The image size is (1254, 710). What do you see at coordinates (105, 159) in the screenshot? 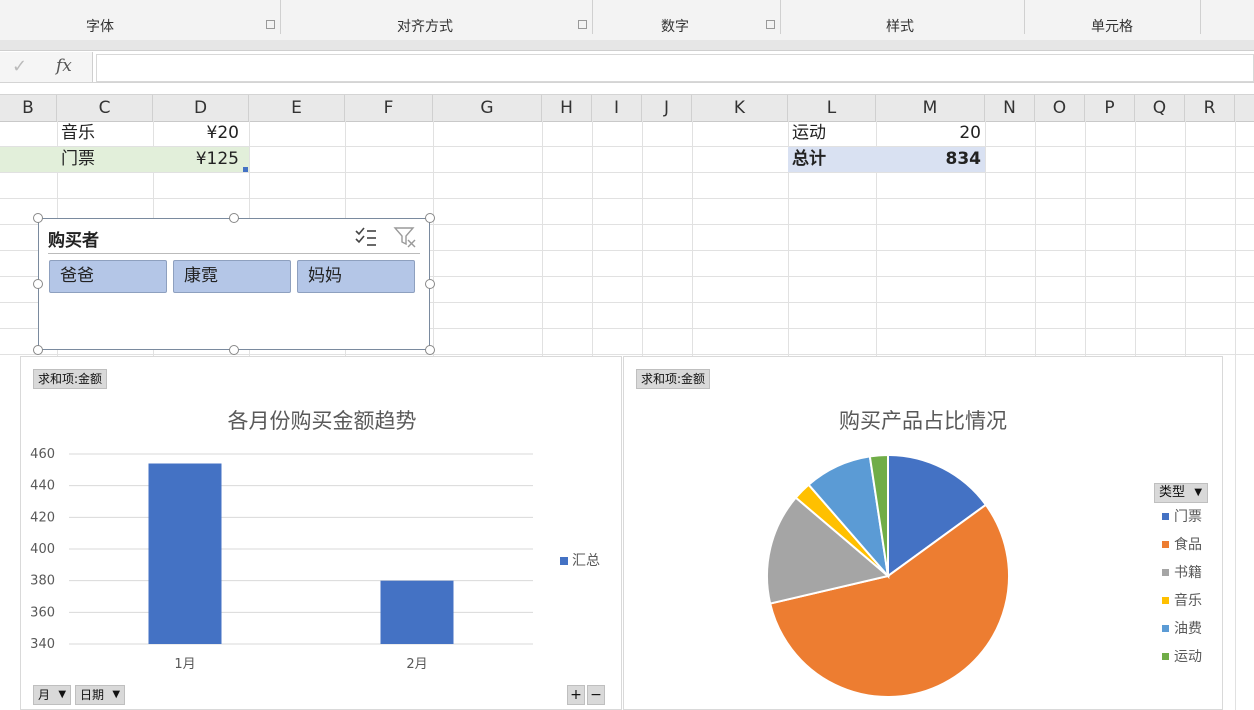
I see `cell-c-tickets: 门票` at bounding box center [105, 159].